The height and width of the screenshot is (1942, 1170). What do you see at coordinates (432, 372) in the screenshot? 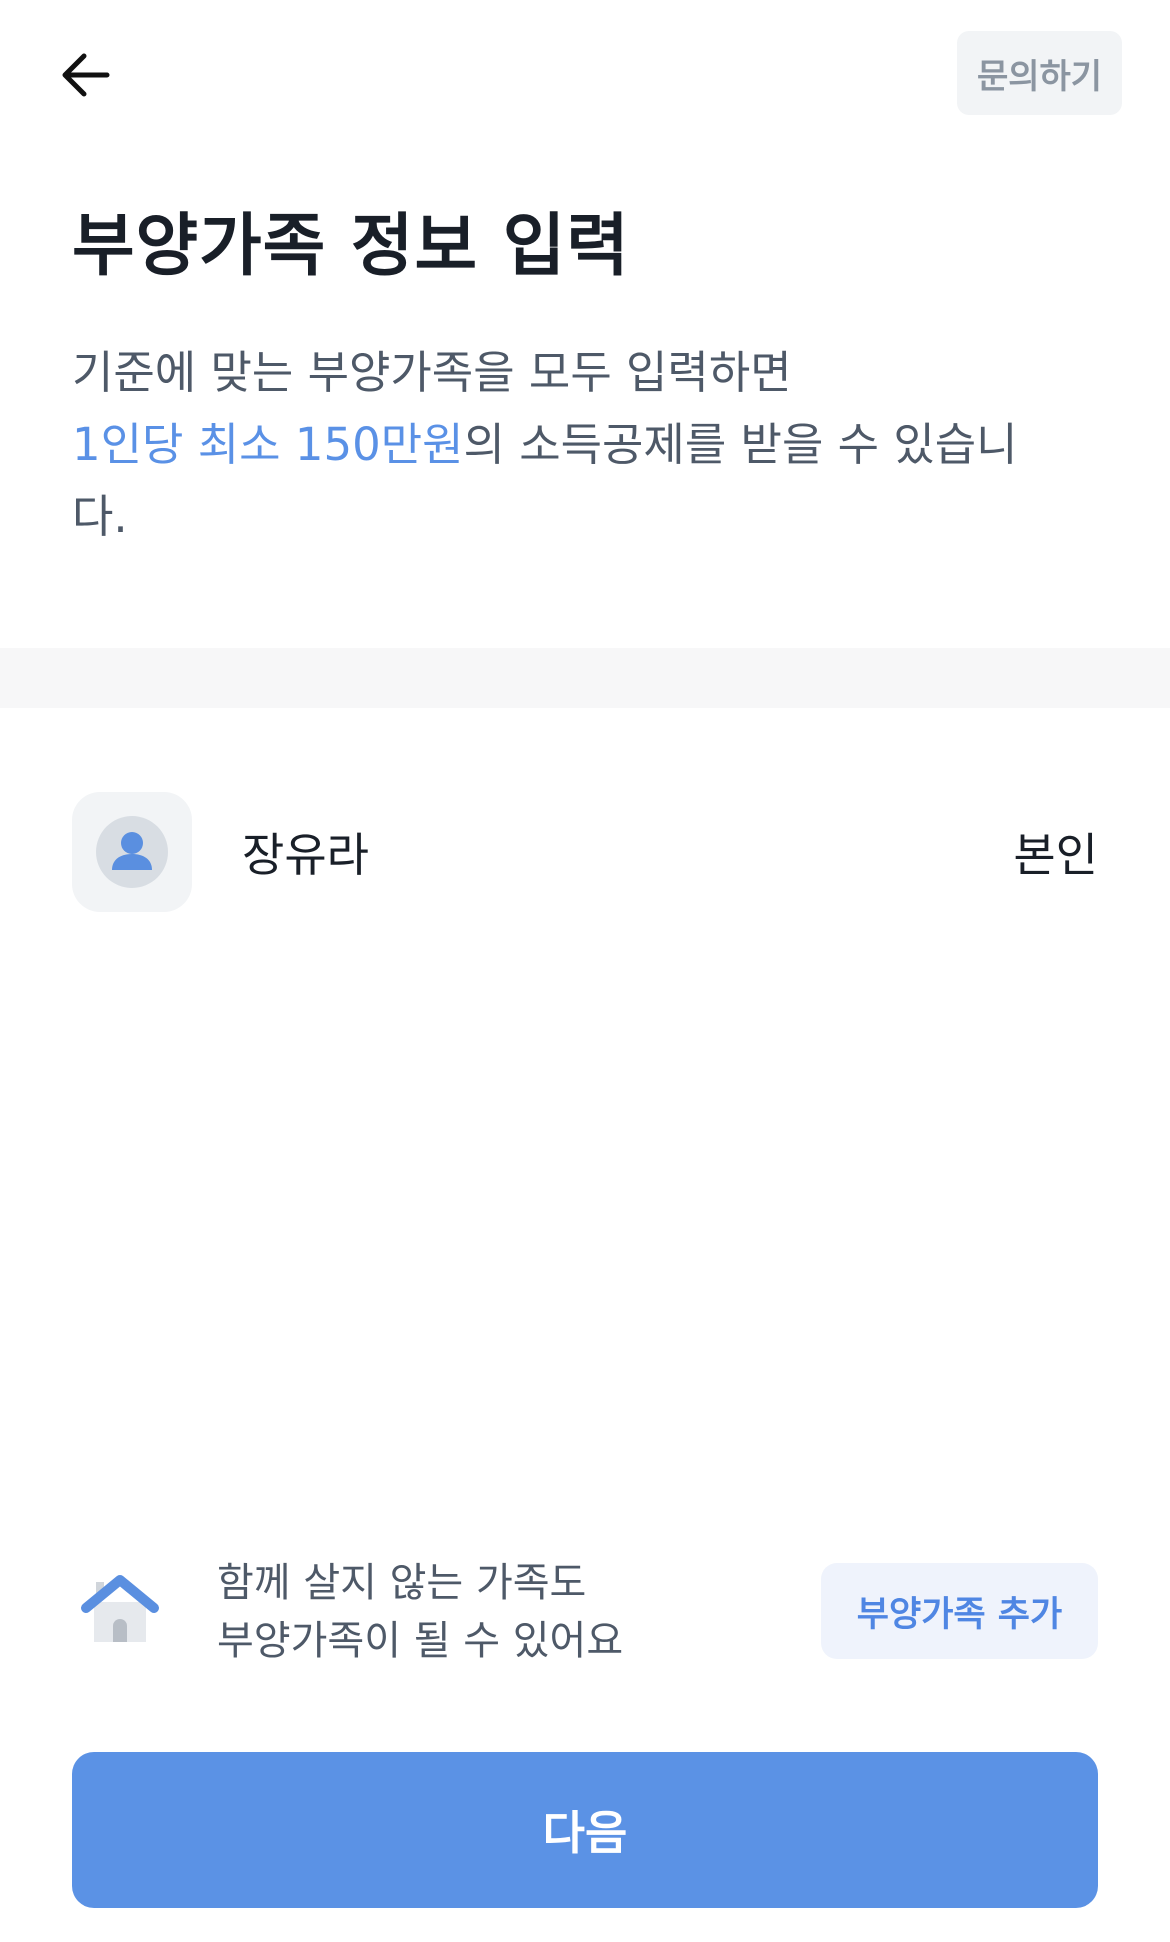
I see `description-line1: 기준에 맞는 부양가족을 모두 입력하면` at bounding box center [432, 372].